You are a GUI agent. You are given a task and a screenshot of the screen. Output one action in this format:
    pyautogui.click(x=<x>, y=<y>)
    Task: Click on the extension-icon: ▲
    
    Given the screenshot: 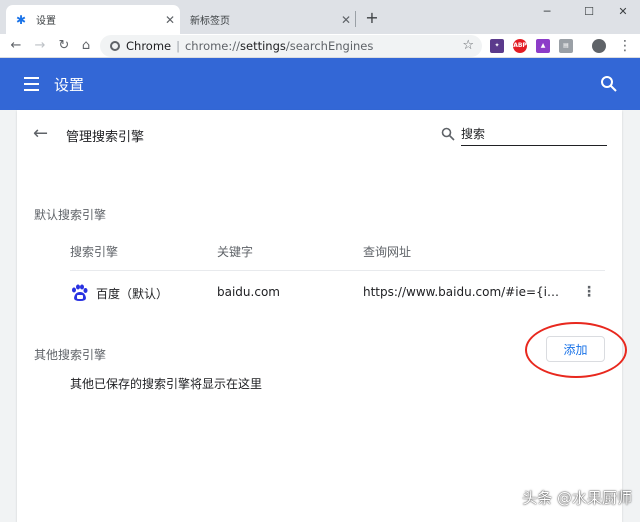 What is the action you would take?
    pyautogui.click(x=543, y=46)
    